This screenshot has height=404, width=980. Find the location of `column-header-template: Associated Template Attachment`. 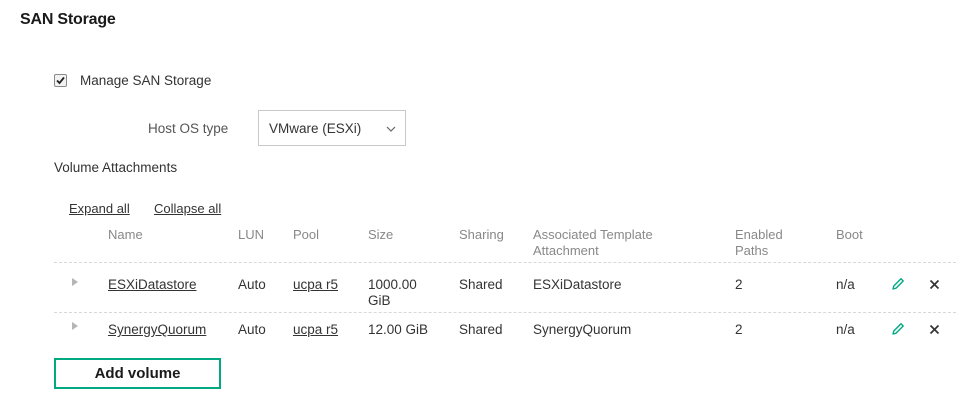

column-header-template: Associated Template Attachment is located at coordinates (593, 242).